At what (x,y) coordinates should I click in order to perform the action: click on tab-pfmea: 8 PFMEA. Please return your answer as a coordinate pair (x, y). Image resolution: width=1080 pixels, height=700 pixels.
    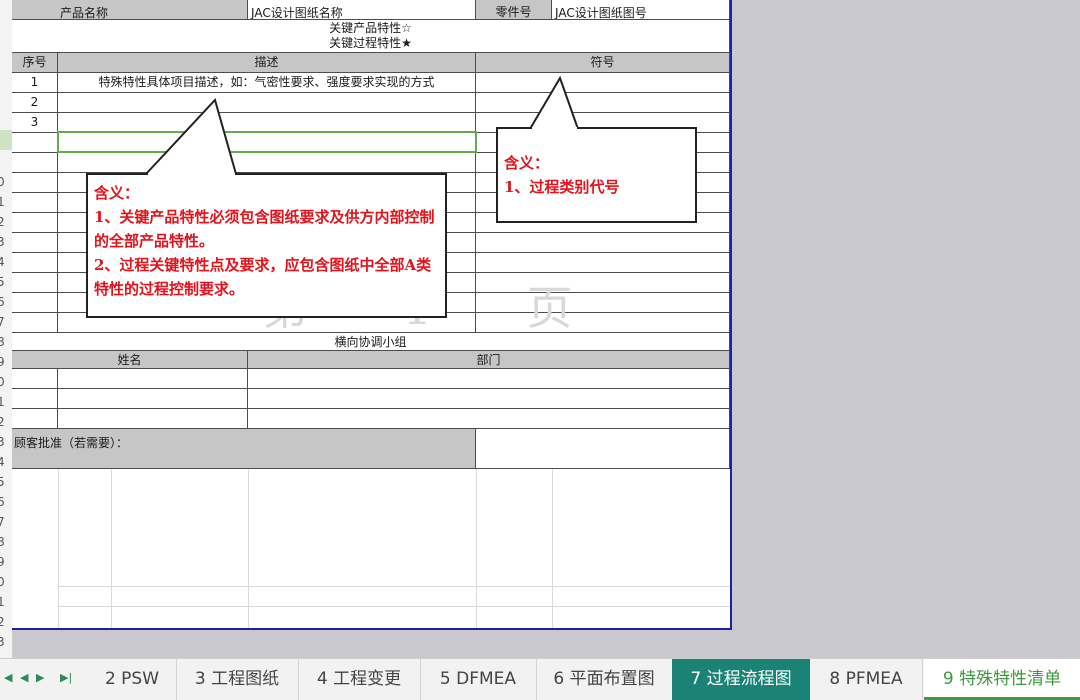
    Looking at the image, I should click on (866, 679).